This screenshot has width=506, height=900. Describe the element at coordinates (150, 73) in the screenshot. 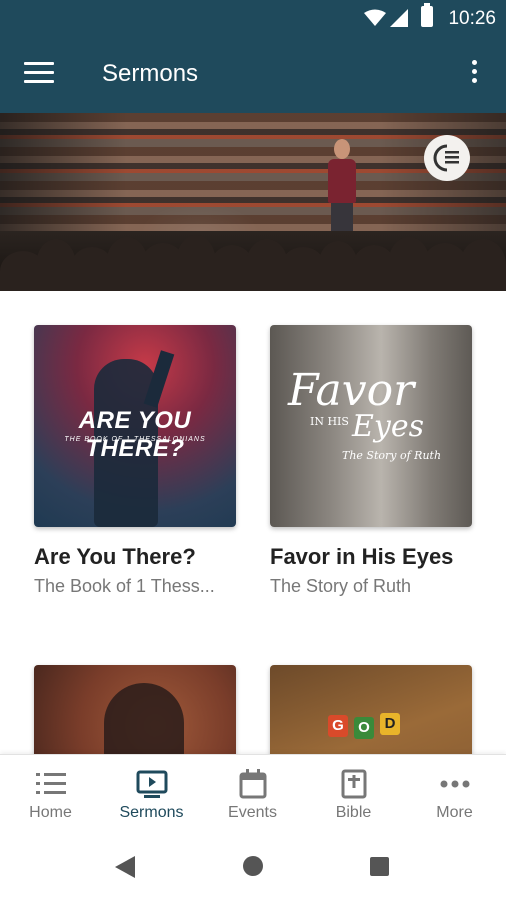

I see `page-title: Sermons` at that location.